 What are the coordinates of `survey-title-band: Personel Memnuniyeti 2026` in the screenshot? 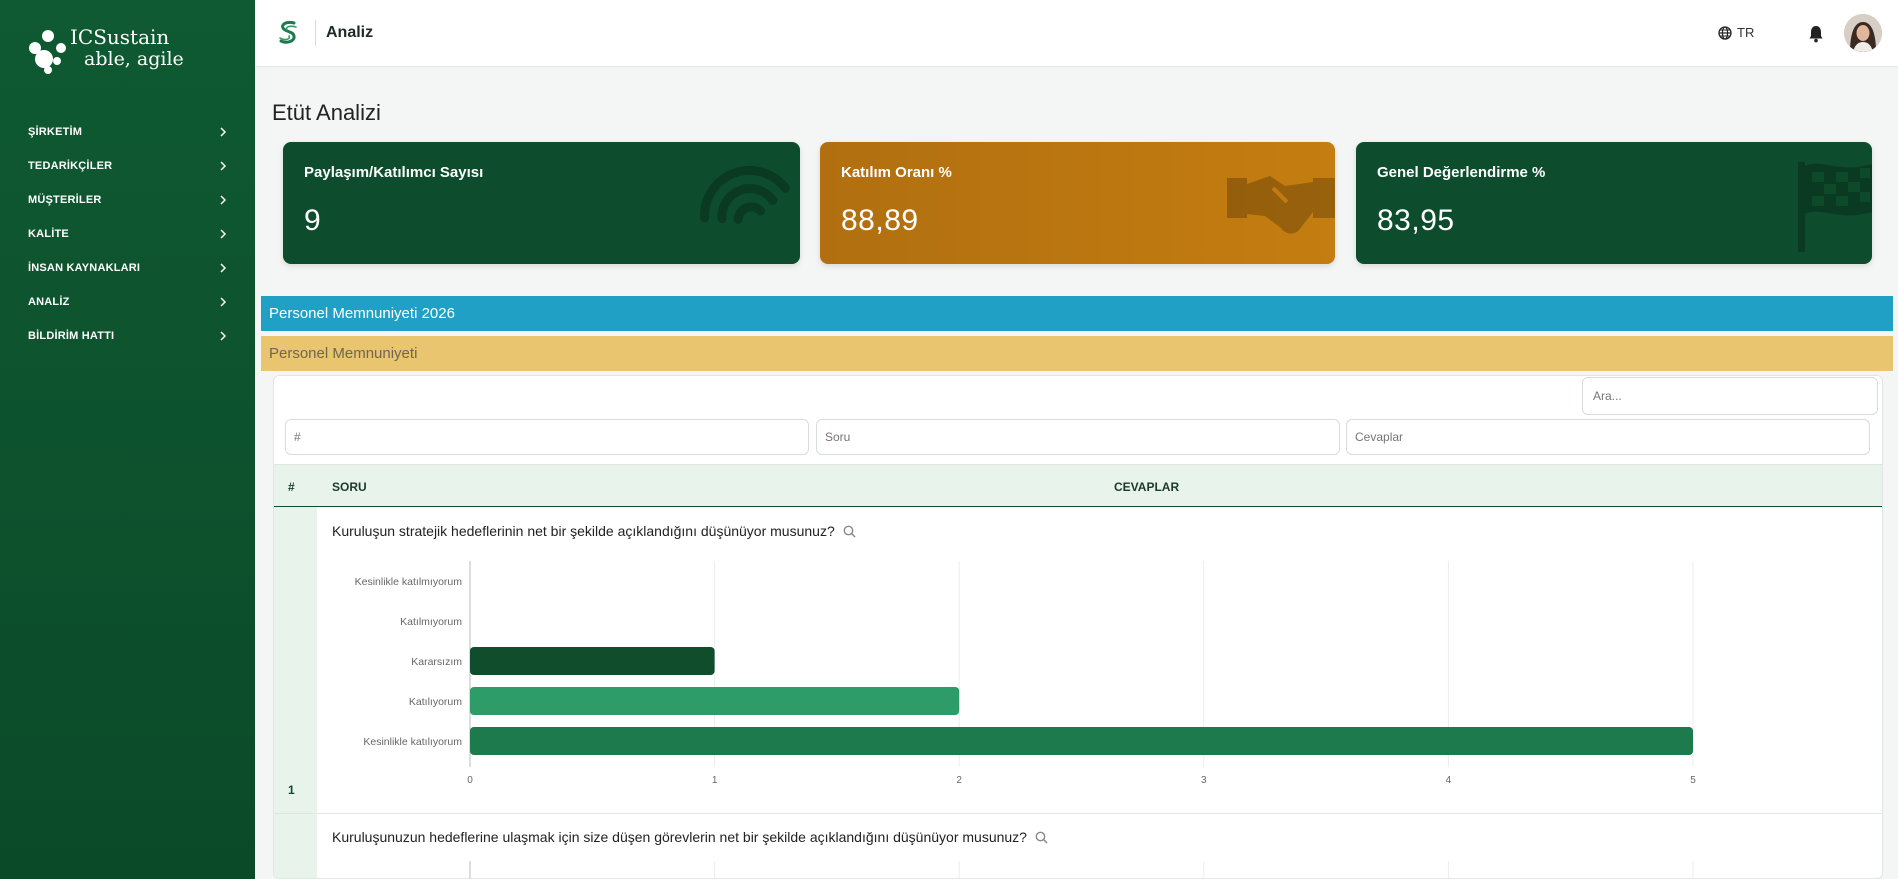 It's located at (1077, 313).